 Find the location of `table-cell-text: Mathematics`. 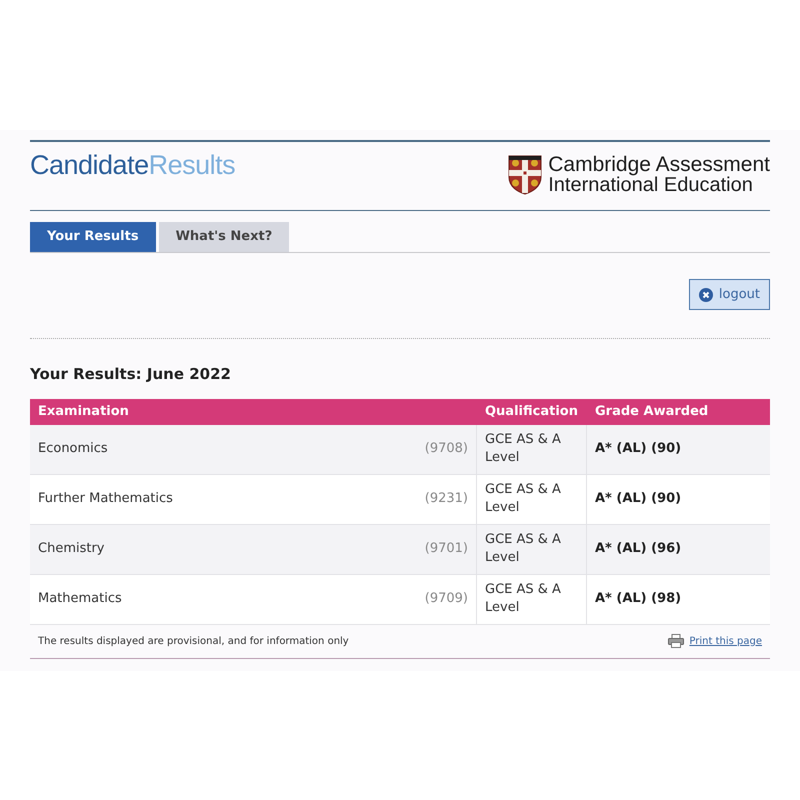

table-cell-text: Mathematics is located at coordinates (80, 599).